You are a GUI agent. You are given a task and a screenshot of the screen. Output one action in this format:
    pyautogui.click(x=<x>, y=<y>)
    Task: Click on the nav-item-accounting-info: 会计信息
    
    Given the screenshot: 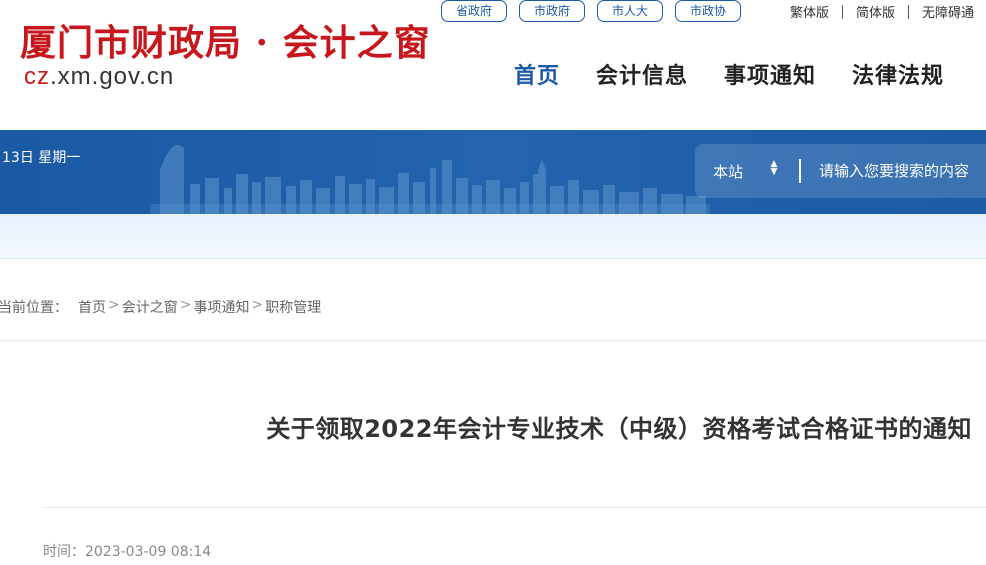 What is the action you would take?
    pyautogui.click(x=642, y=74)
    